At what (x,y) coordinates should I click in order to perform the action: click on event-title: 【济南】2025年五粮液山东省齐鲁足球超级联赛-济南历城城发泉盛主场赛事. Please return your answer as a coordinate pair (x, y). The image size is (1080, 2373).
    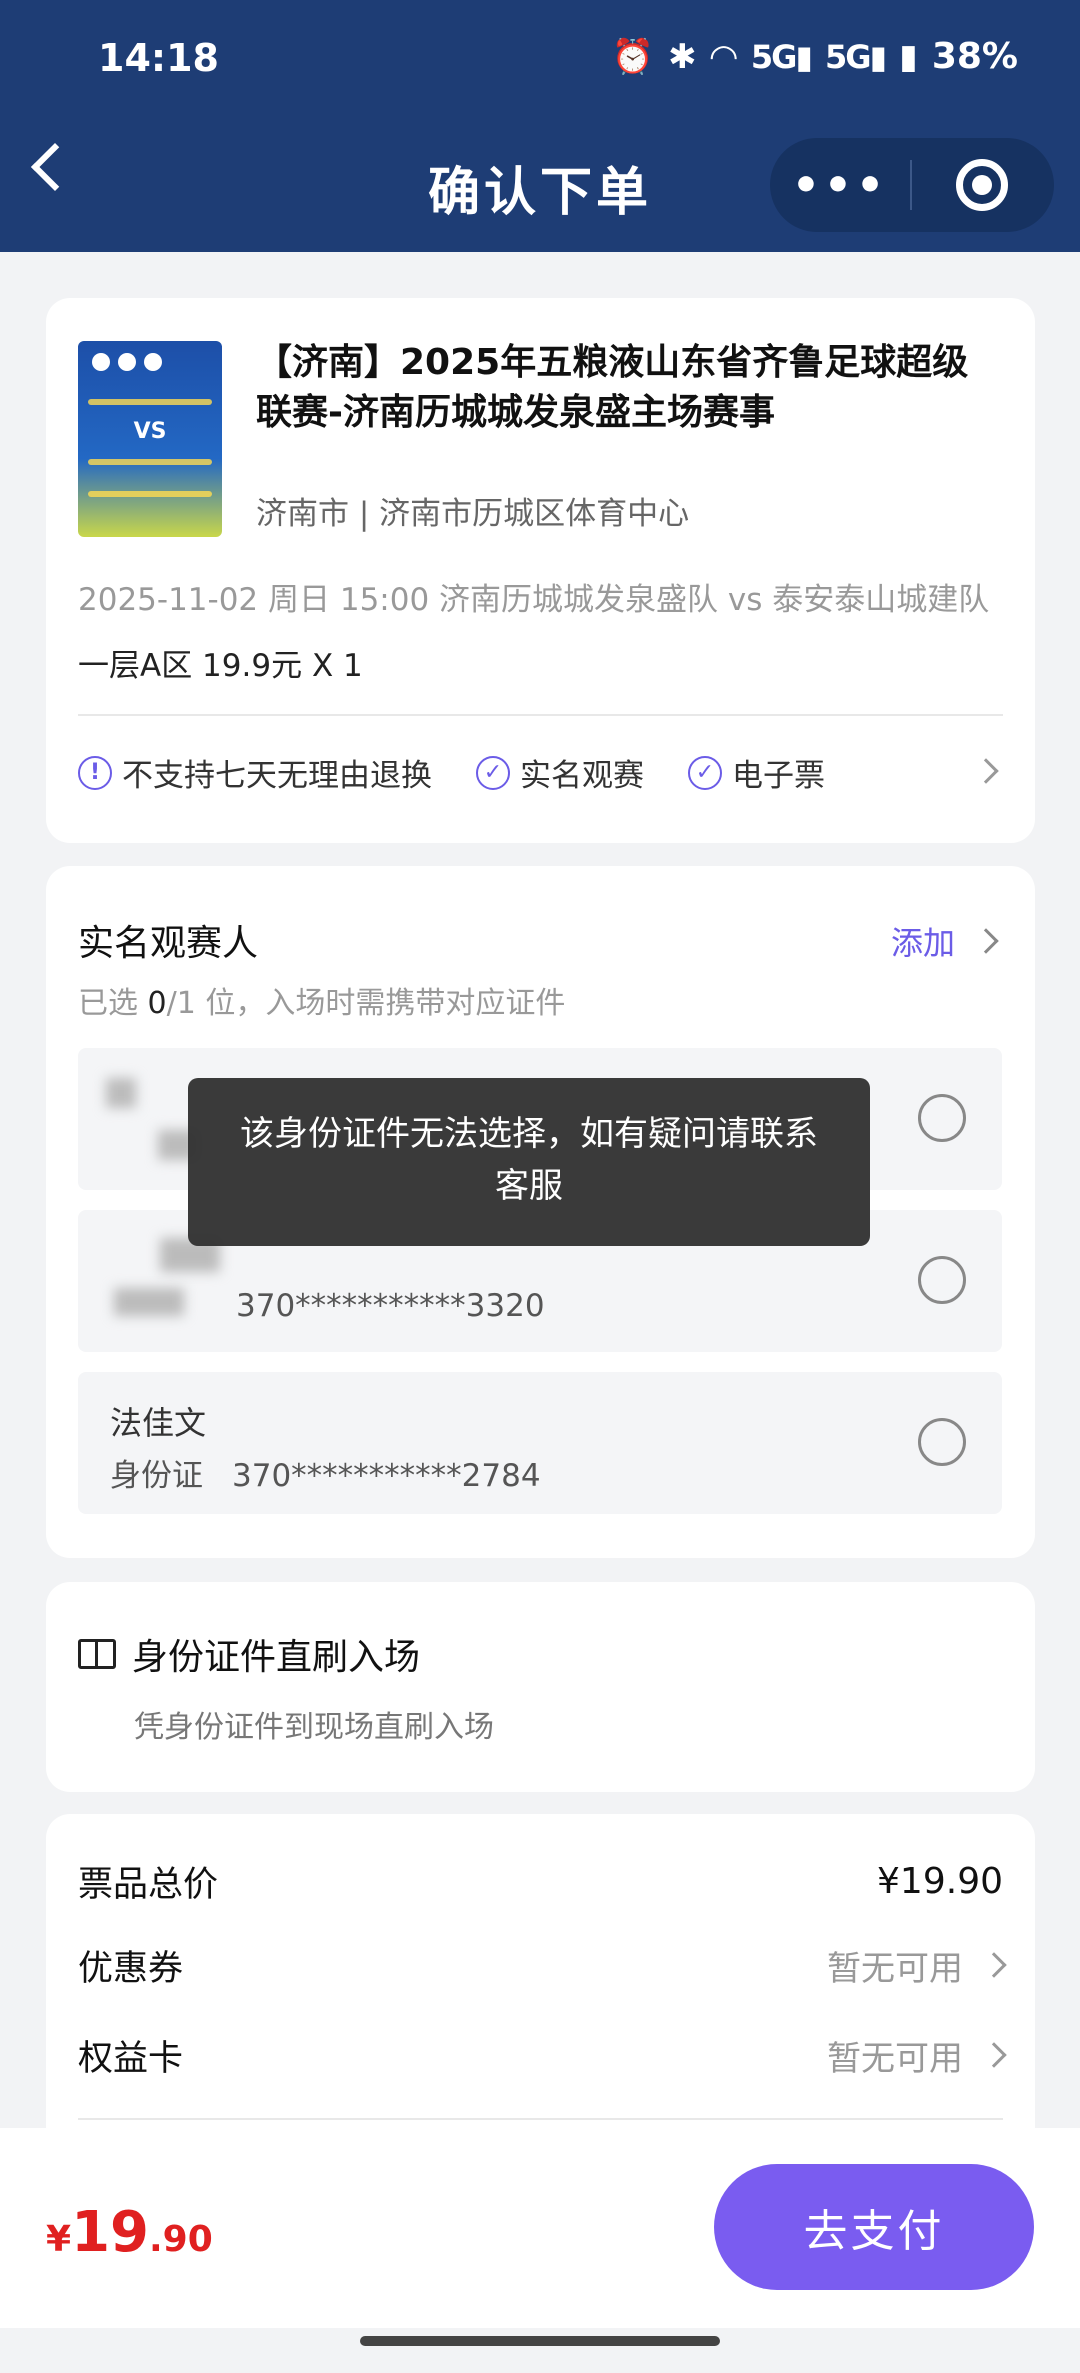
    Looking at the image, I should click on (612, 387).